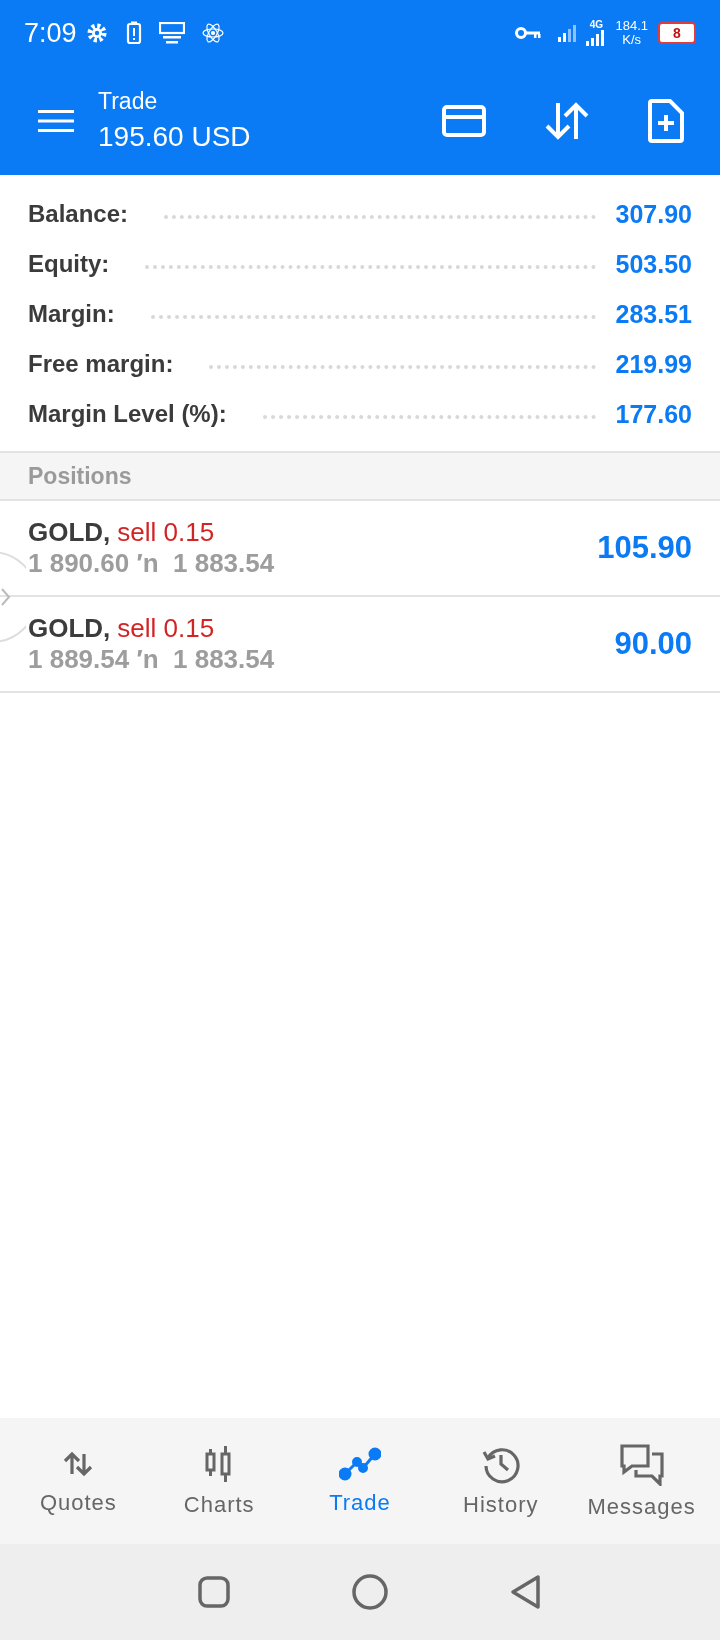 This screenshot has width=720, height=1640. What do you see at coordinates (501, 1481) in the screenshot?
I see `nav-tab: History` at bounding box center [501, 1481].